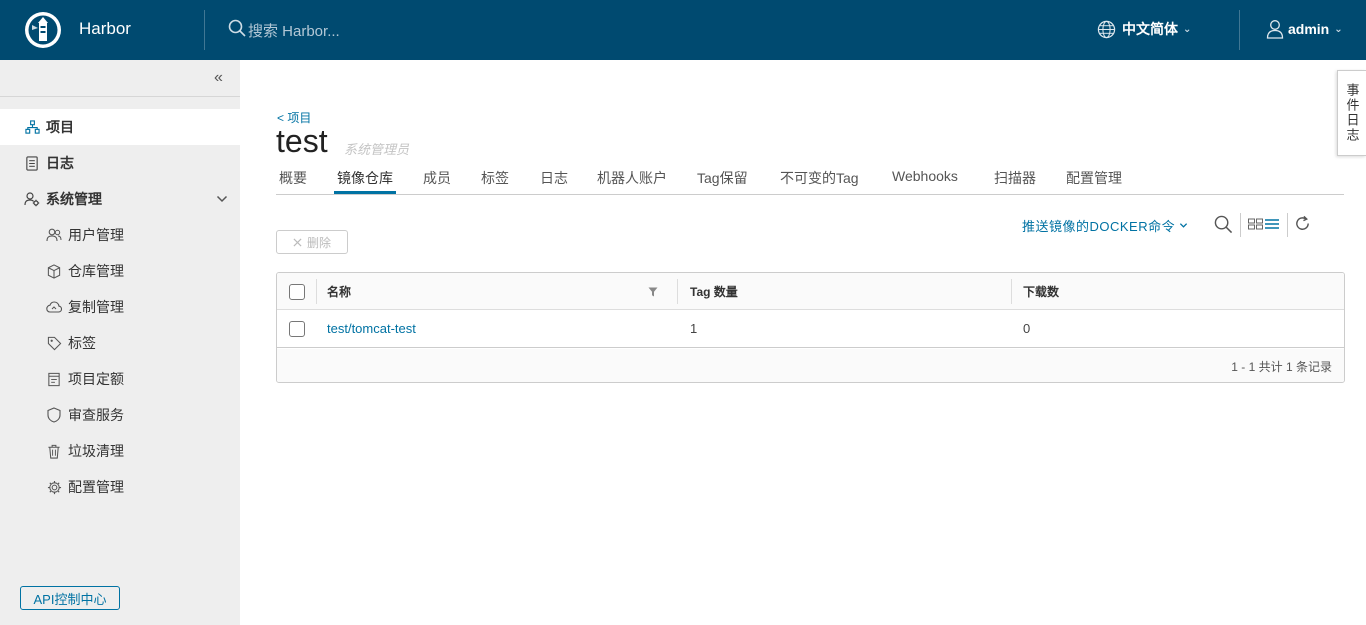  I want to click on replication-icon, so click(54, 307).